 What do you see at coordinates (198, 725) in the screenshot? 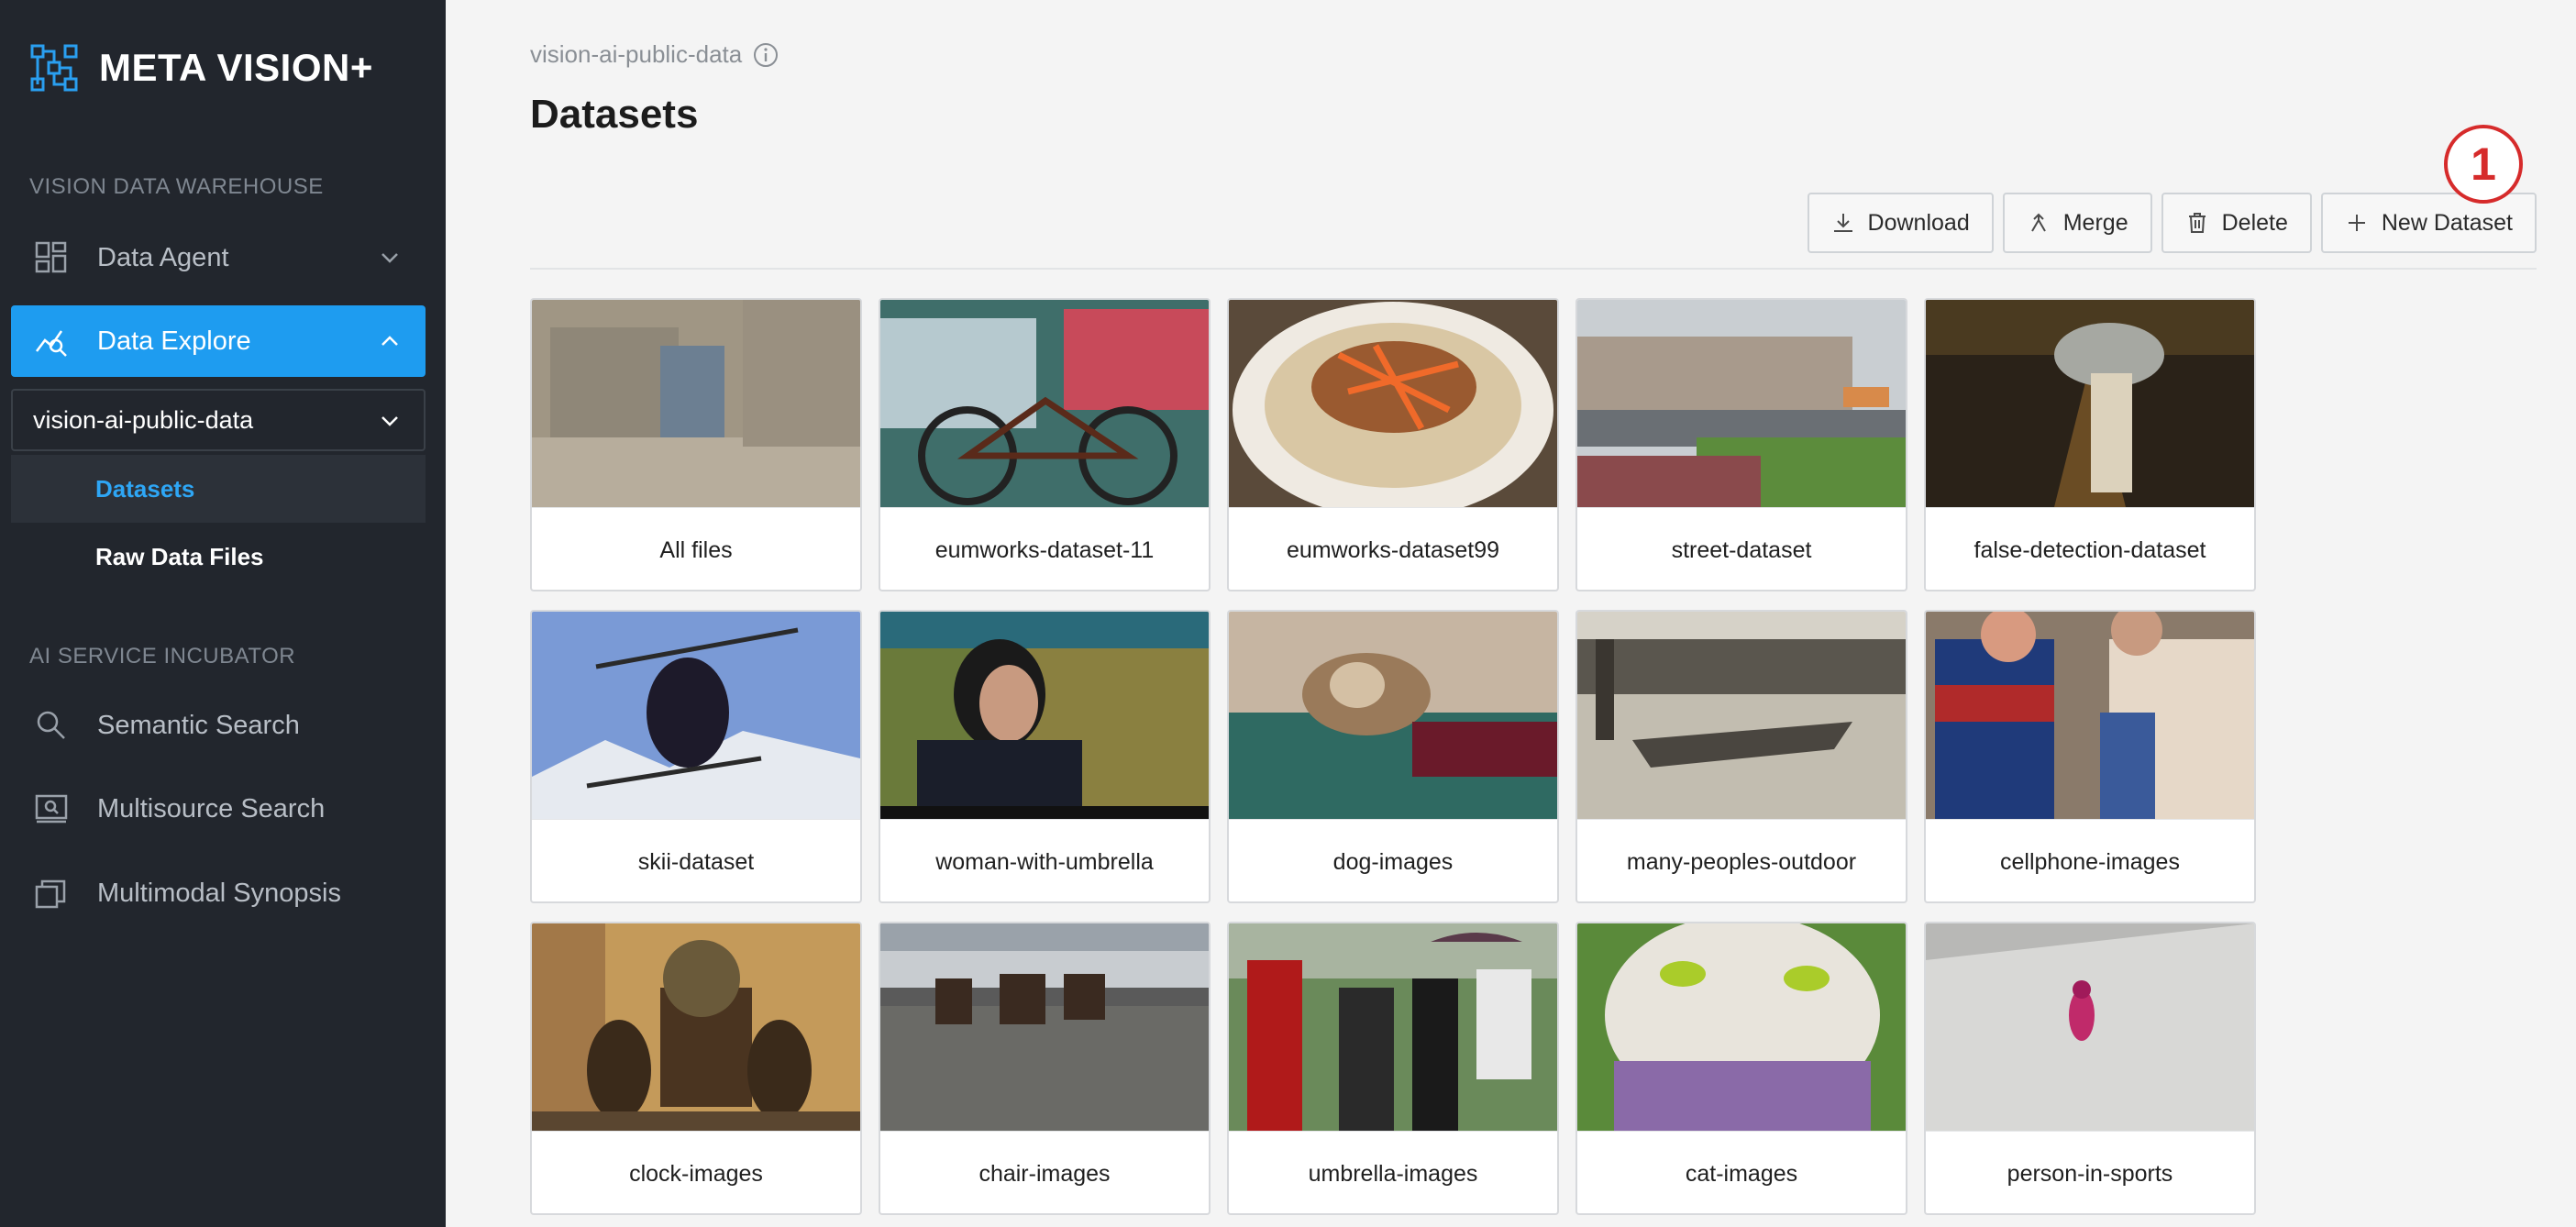
I see `sidebar-item-label: Semantic Search` at bounding box center [198, 725].